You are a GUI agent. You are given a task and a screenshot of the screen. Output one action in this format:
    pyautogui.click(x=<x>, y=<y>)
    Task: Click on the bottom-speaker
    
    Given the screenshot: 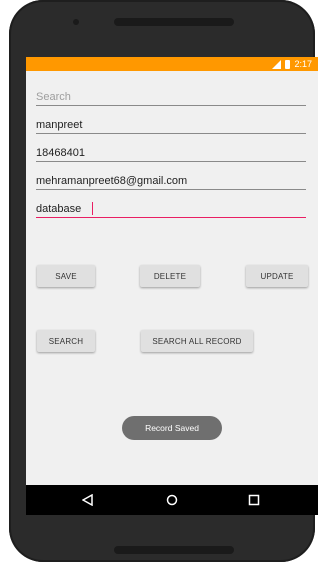 What is the action you would take?
    pyautogui.click(x=174, y=550)
    